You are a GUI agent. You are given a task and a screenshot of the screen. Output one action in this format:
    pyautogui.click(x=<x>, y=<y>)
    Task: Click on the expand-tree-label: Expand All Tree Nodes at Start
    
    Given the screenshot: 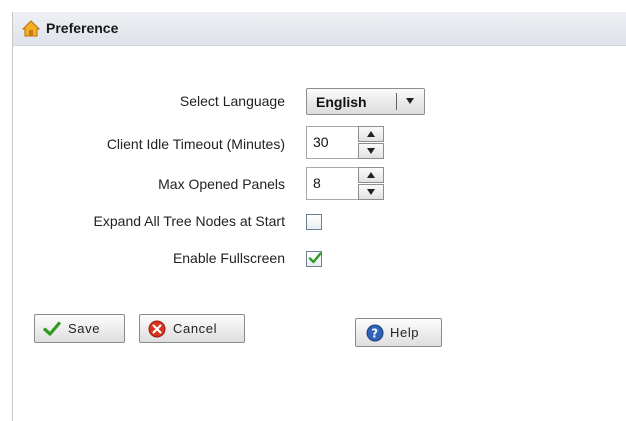 What is the action you would take?
    pyautogui.click(x=189, y=221)
    